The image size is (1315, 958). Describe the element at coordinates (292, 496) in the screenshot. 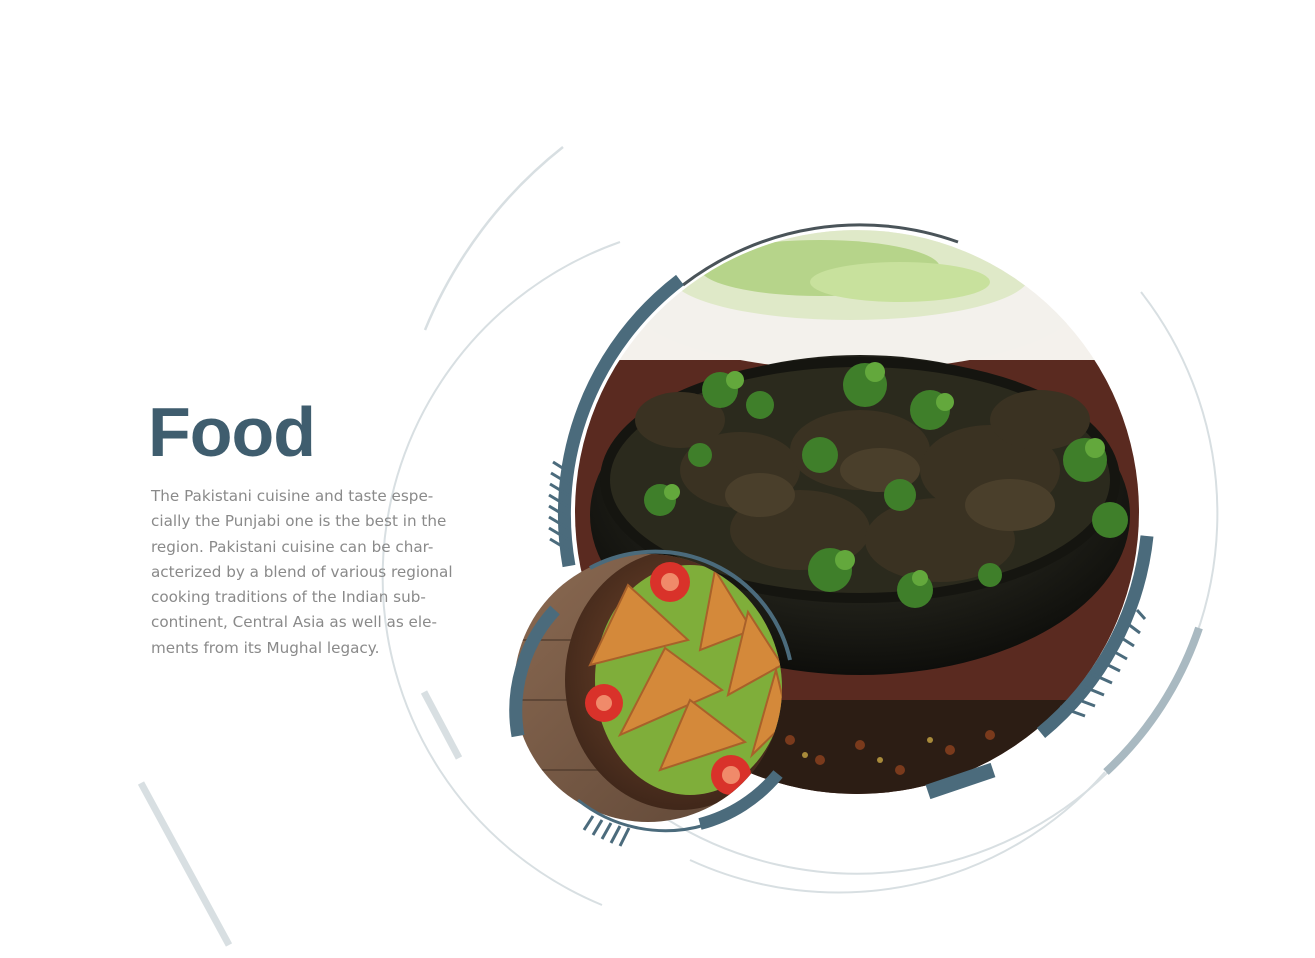

I see `description-line: The Pakistani cuisine and taste espe-` at that location.